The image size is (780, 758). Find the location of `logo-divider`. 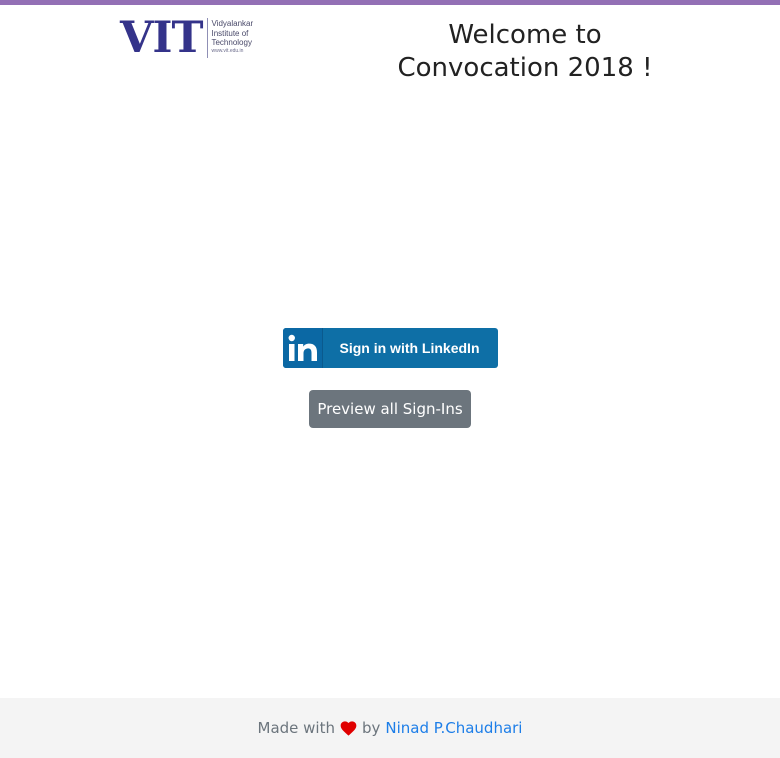

logo-divider is located at coordinates (208, 38).